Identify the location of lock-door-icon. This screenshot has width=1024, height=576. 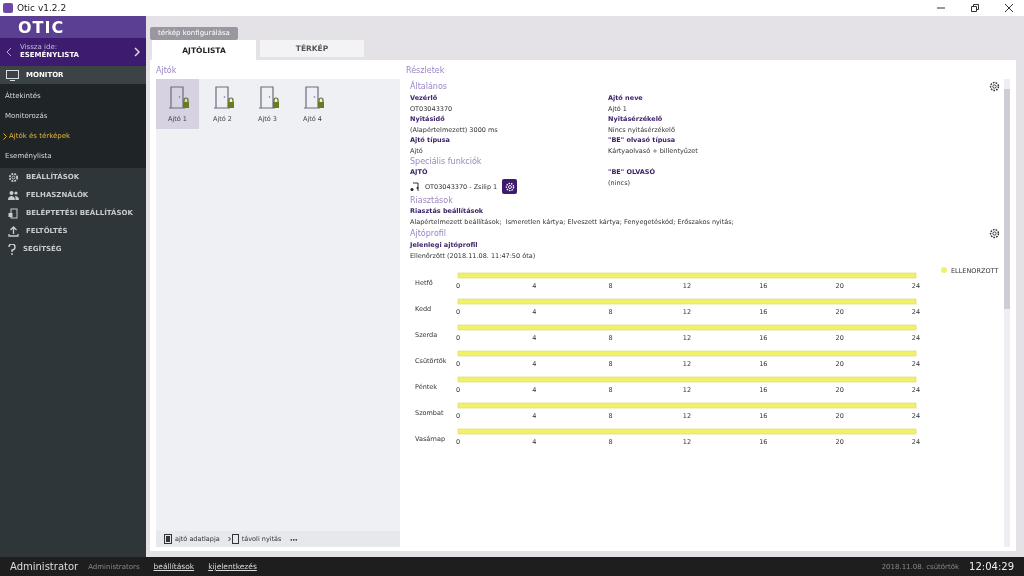
(13, 213).